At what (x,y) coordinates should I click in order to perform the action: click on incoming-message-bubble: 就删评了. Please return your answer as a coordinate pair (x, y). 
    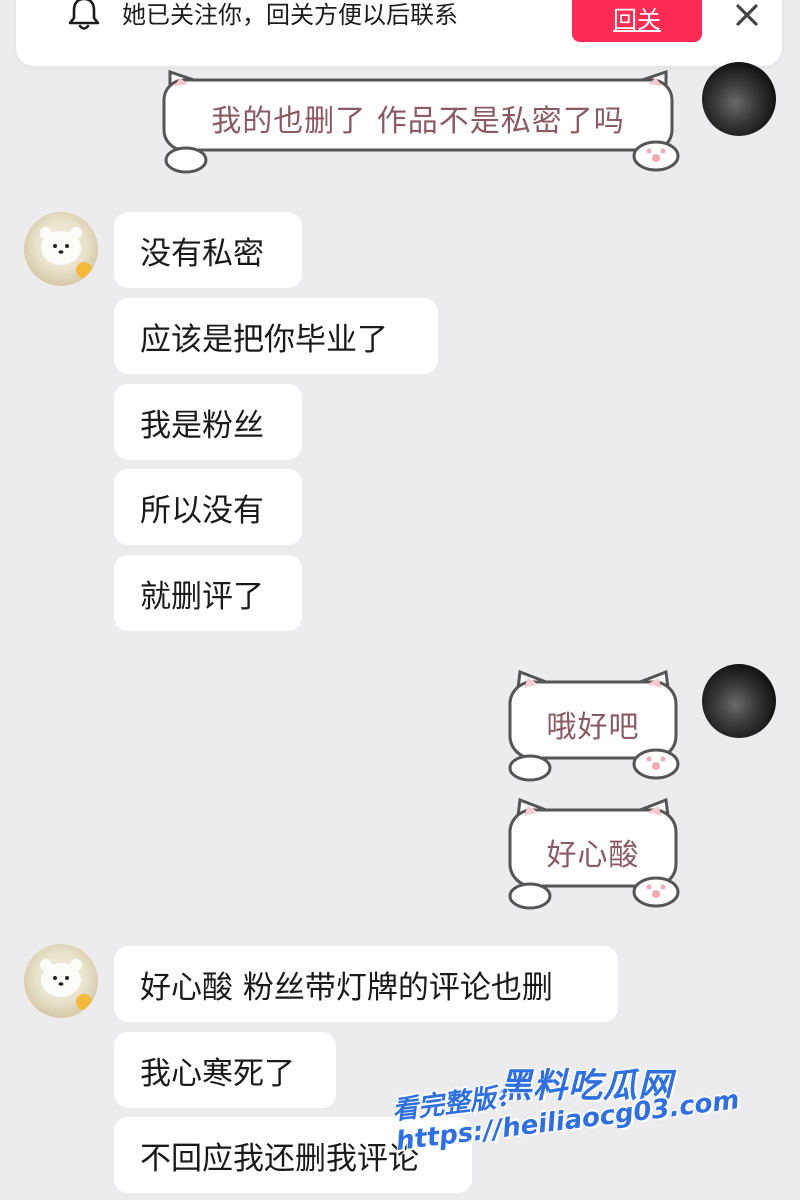
    Looking at the image, I should click on (208, 593).